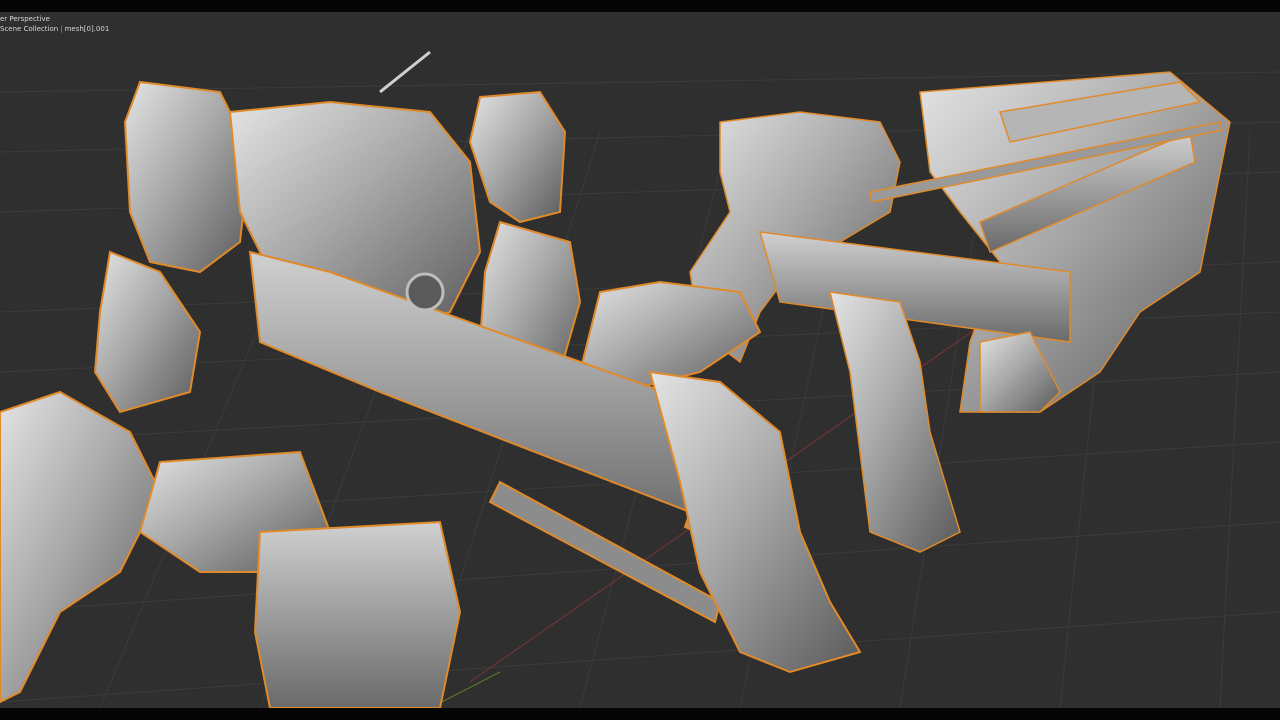  I want to click on letterbox-top, so click(640, 6).